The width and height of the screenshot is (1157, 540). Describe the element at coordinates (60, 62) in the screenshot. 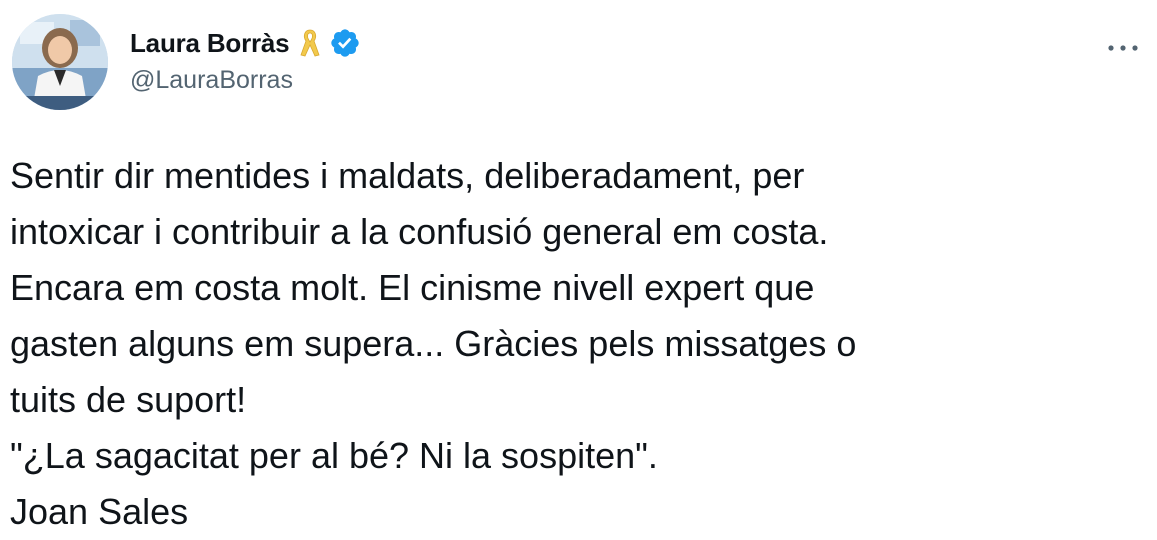

I see `avatar` at that location.